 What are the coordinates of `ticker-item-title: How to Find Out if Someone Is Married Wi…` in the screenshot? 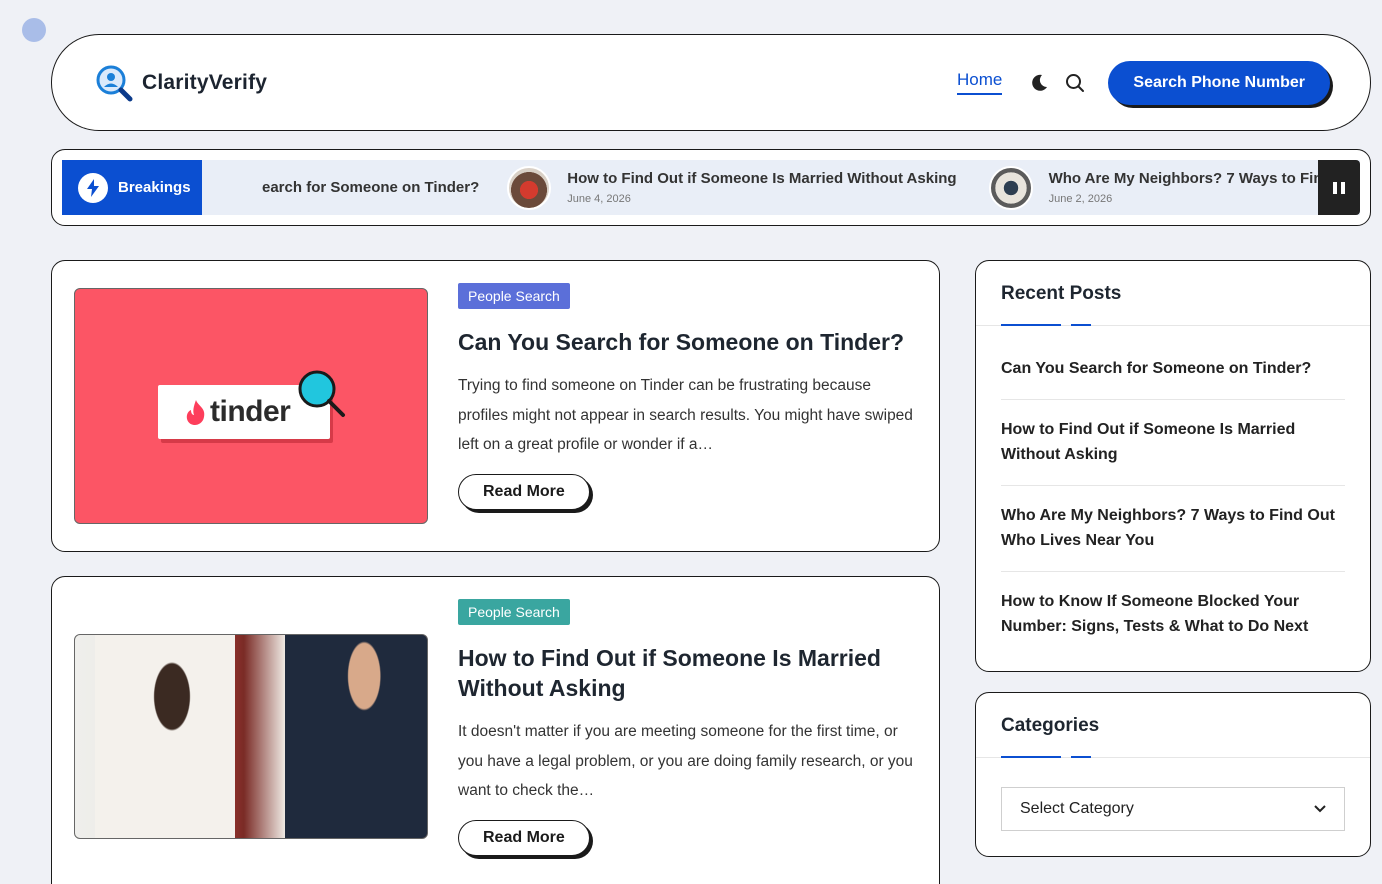 It's located at (762, 178).